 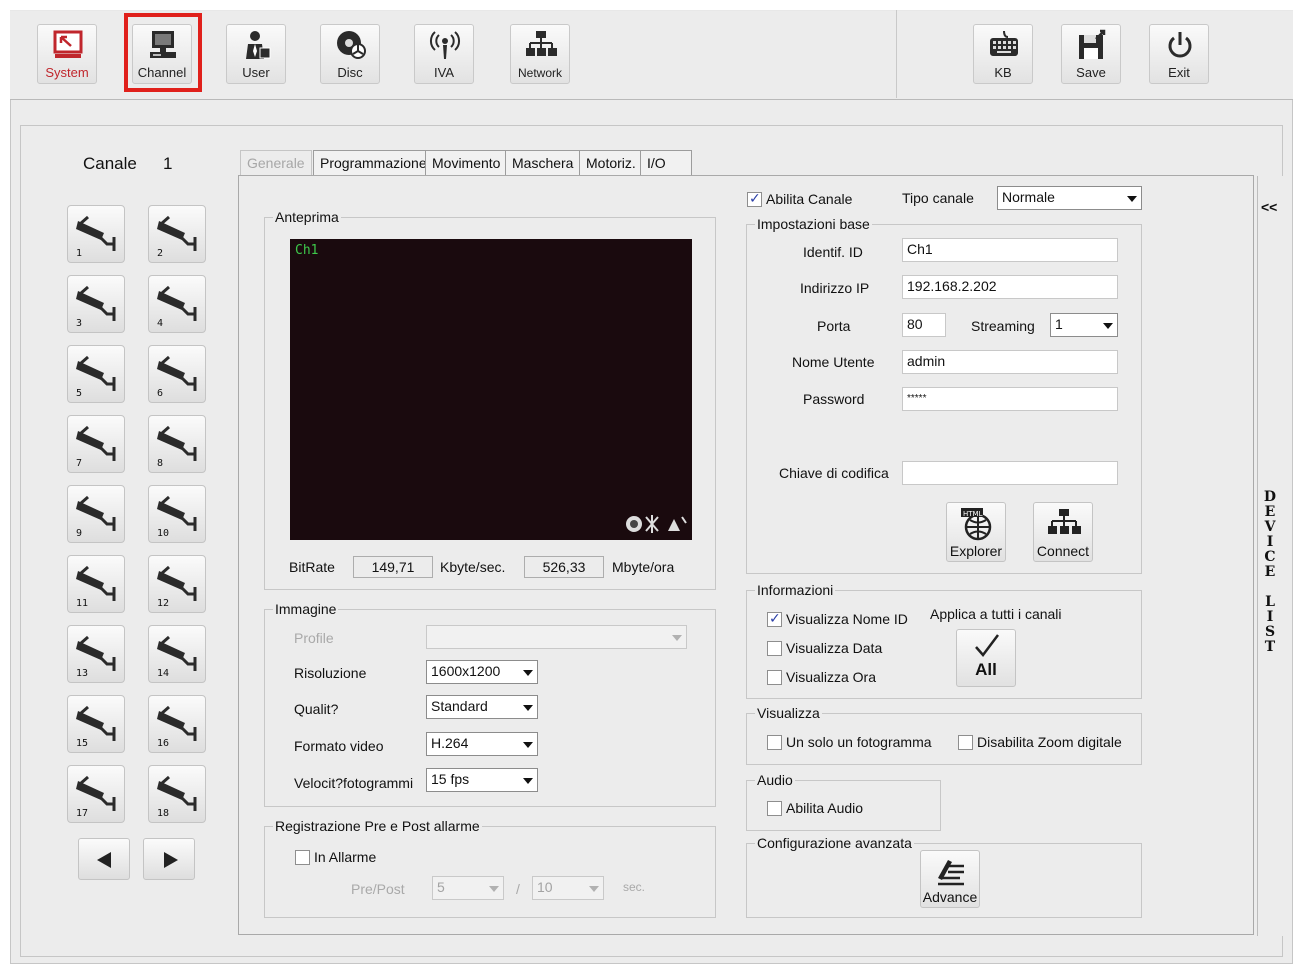 What do you see at coordinates (276, 163) in the screenshot?
I see `tab-generale: Generale` at bounding box center [276, 163].